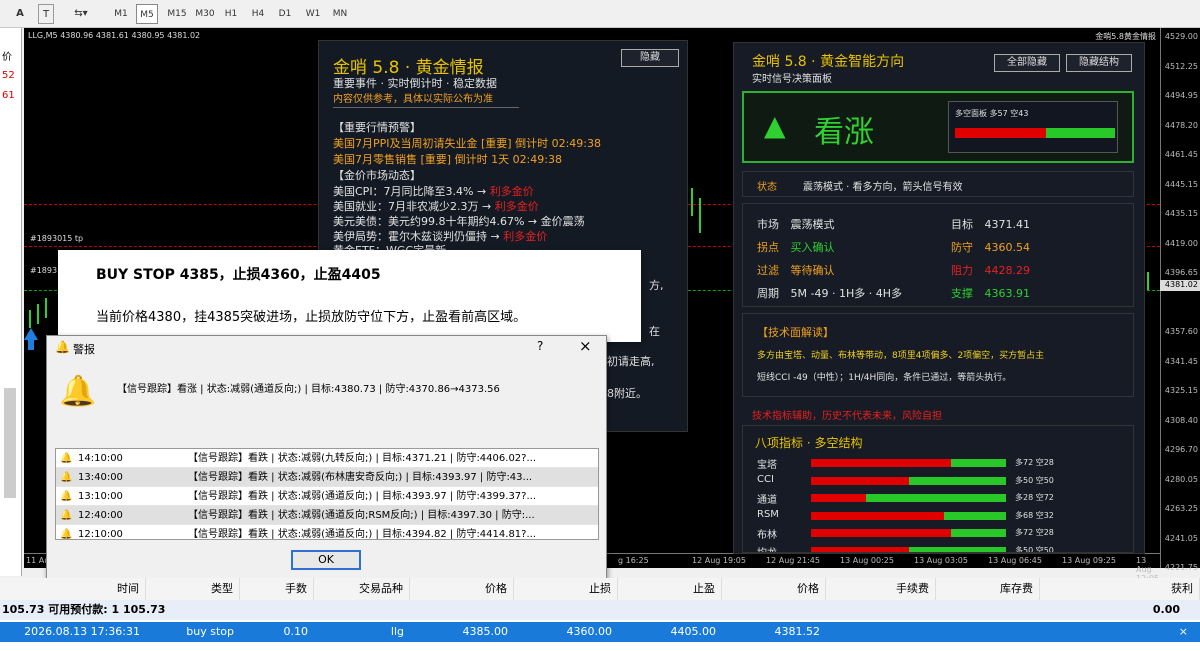 Image resolution: width=1200 pixels, height=651 pixels. Describe the element at coordinates (1027, 63) in the screenshot. I see `hide-all-button: 全部隐藏` at that location.